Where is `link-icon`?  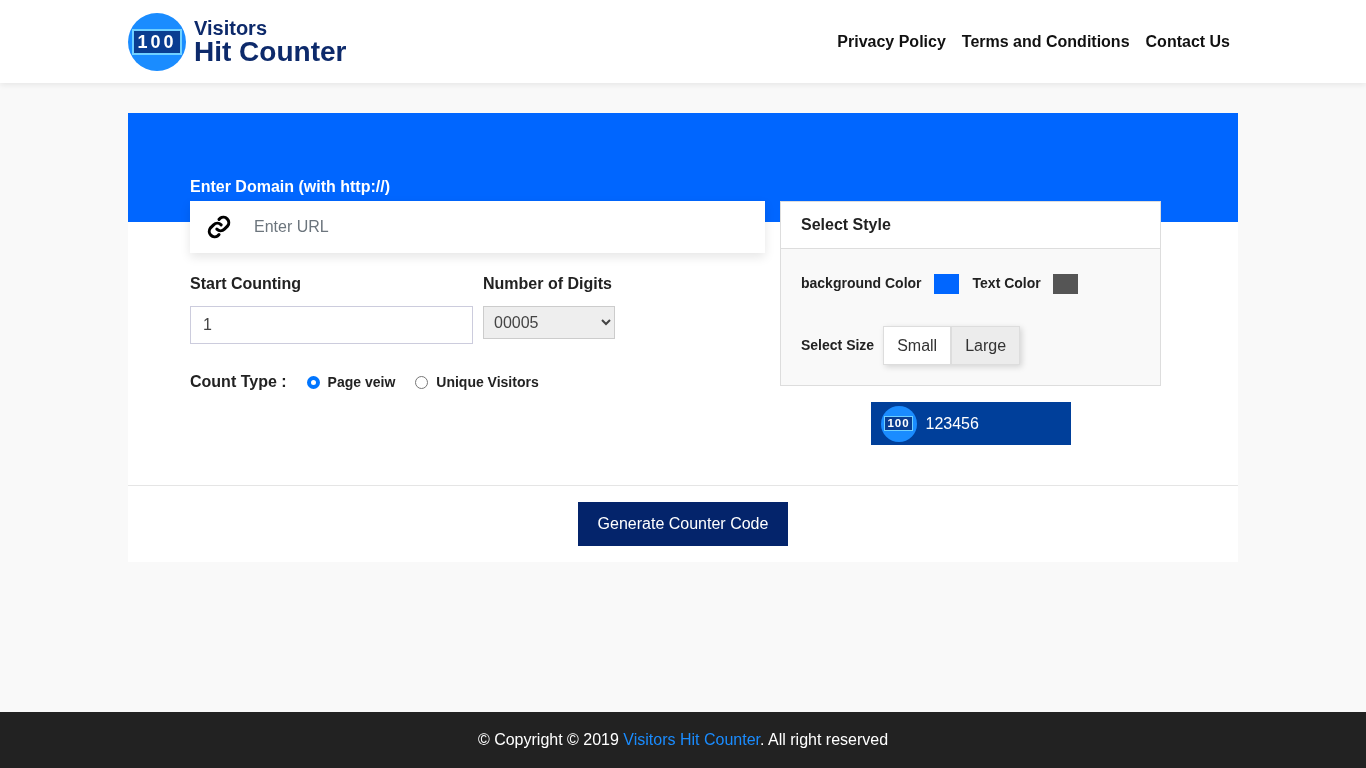 link-icon is located at coordinates (219, 227).